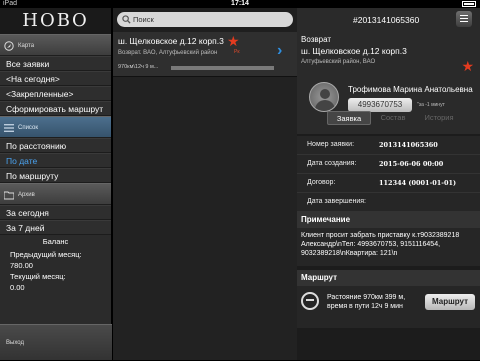  I want to click on order-region: Возврат. ВАО, Алтуфьевский район, so click(168, 53).